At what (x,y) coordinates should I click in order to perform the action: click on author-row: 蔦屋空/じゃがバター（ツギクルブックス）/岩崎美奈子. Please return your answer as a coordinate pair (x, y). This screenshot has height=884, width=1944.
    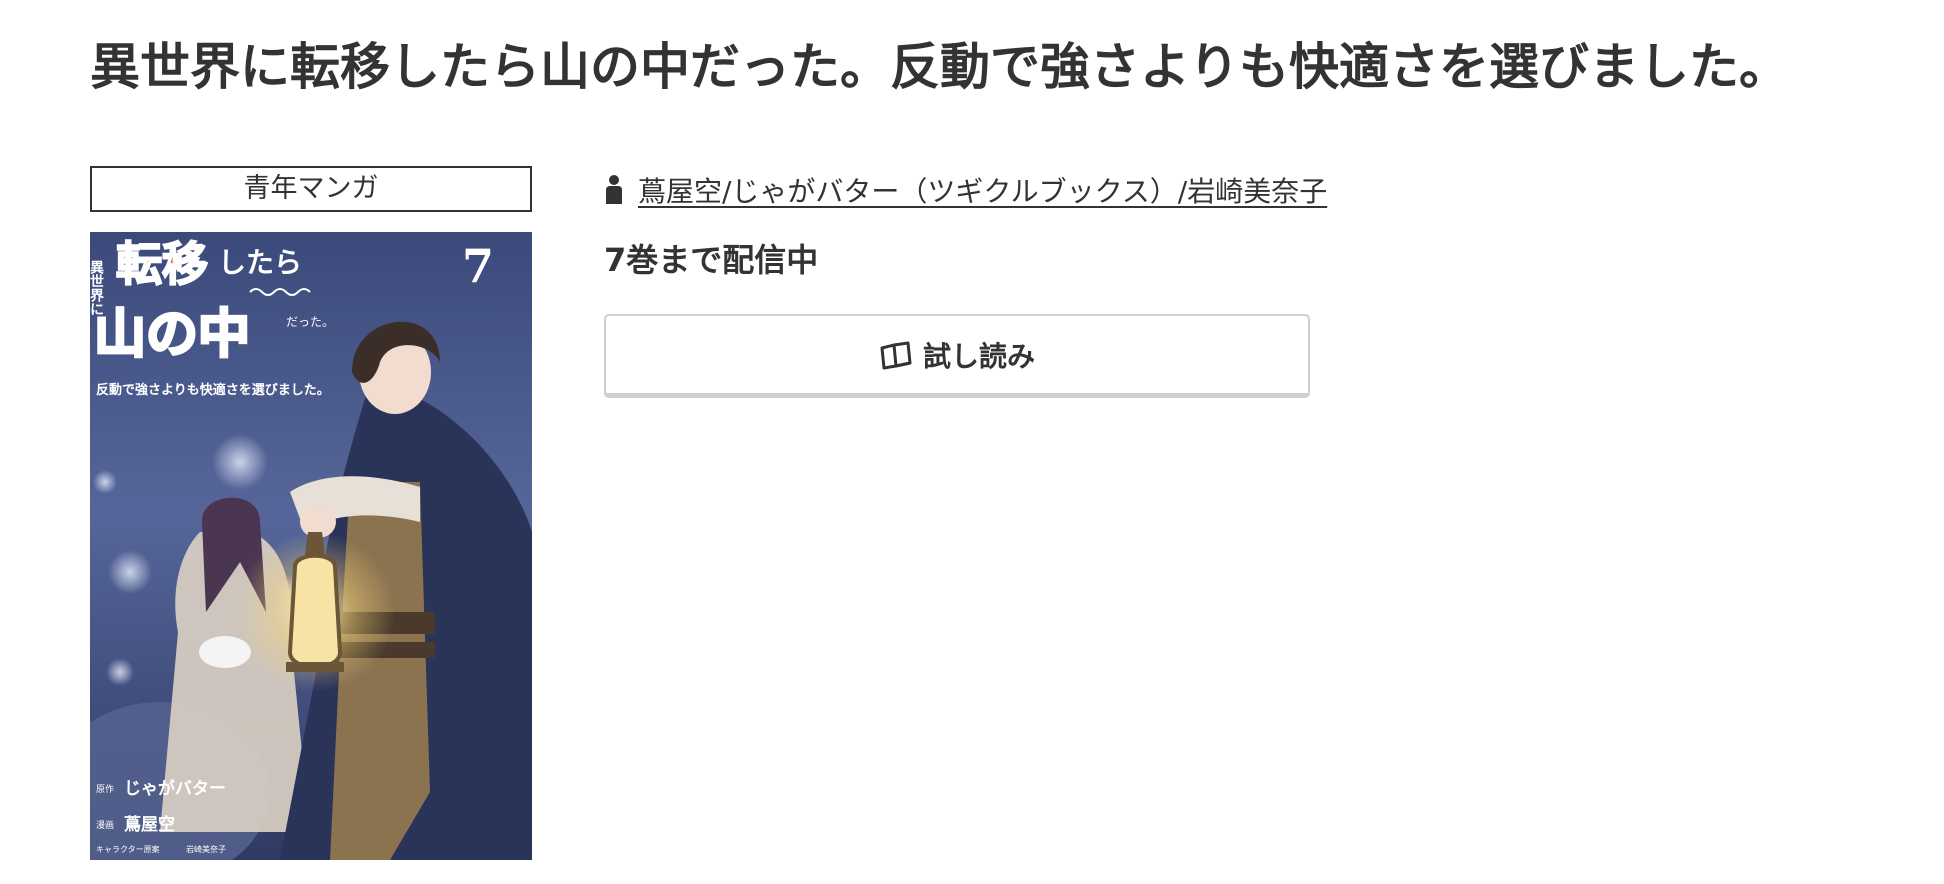
    Looking at the image, I should click on (965, 190).